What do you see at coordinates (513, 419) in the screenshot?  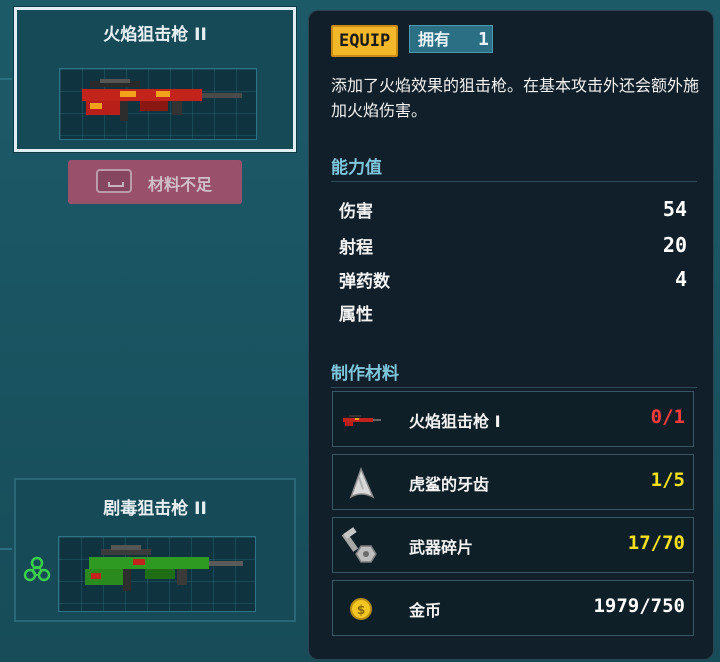 I see `material-row-fire-sniper-1: 火焰狙击枪 I 0/1` at bounding box center [513, 419].